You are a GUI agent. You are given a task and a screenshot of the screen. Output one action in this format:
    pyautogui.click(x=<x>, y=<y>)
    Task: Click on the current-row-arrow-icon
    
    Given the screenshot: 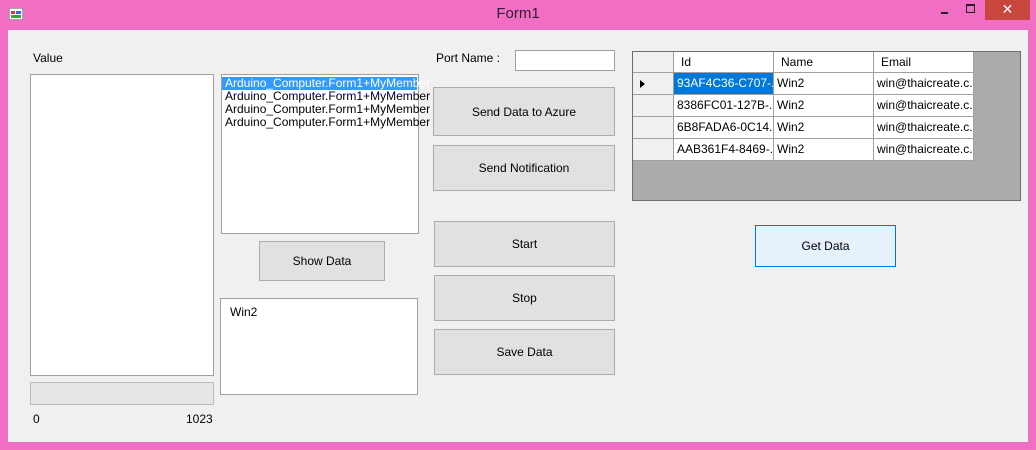 What is the action you would take?
    pyautogui.click(x=642, y=84)
    